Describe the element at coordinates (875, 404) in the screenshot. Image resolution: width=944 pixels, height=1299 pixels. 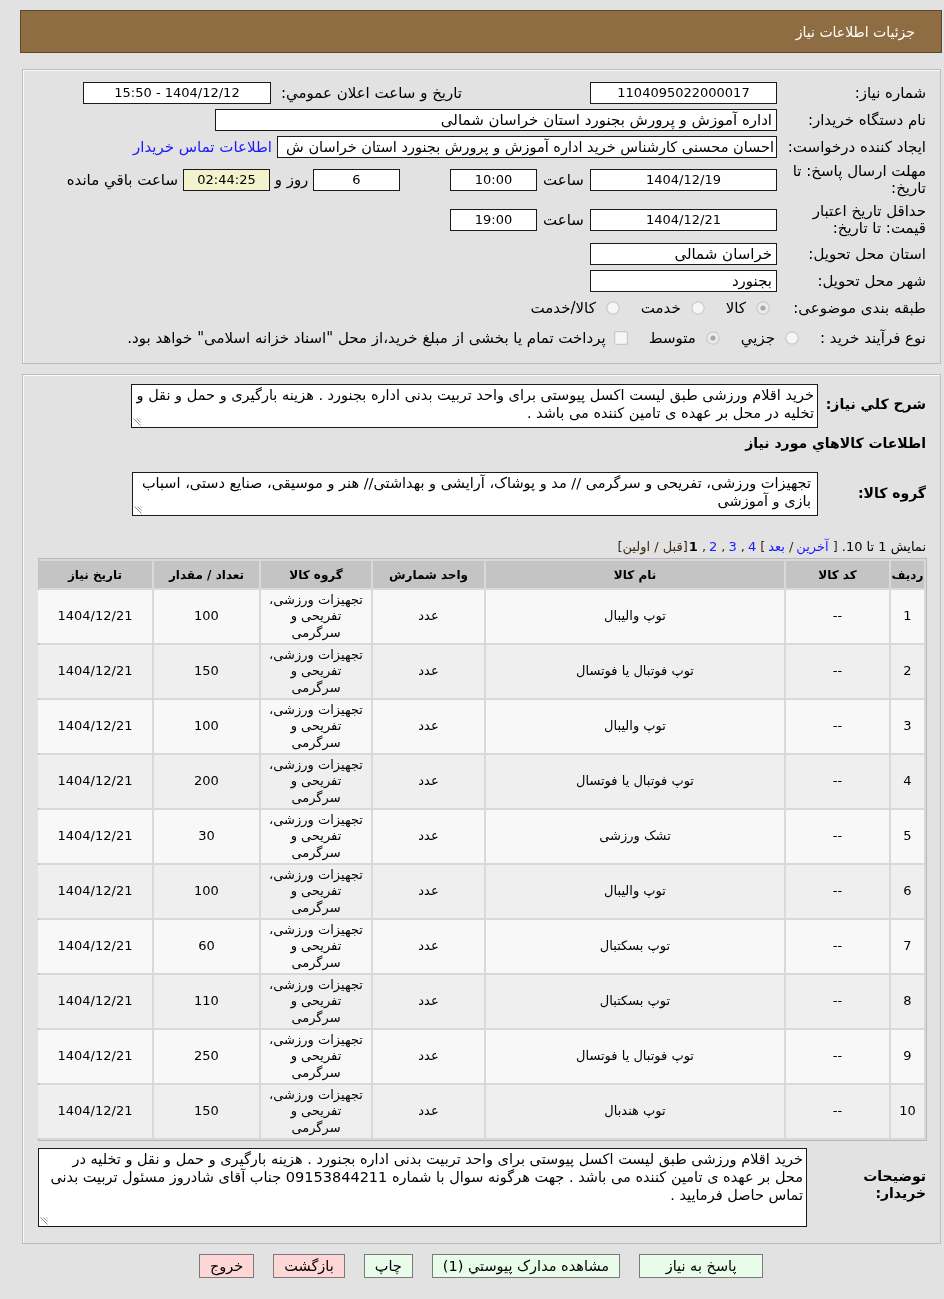
I see `field-label: شرح کلي نیاز:` at that location.